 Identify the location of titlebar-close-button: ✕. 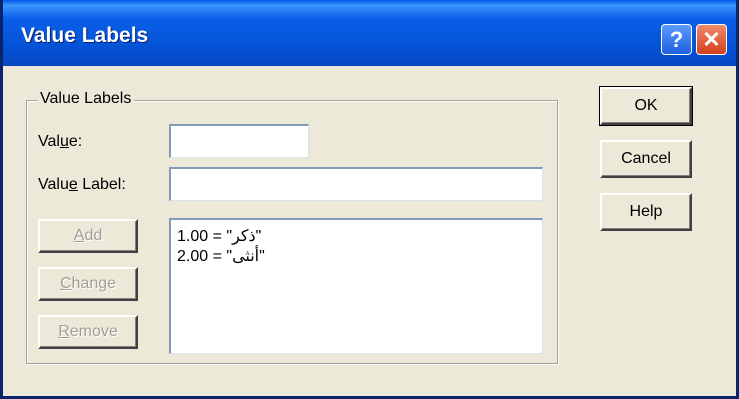
(711, 39).